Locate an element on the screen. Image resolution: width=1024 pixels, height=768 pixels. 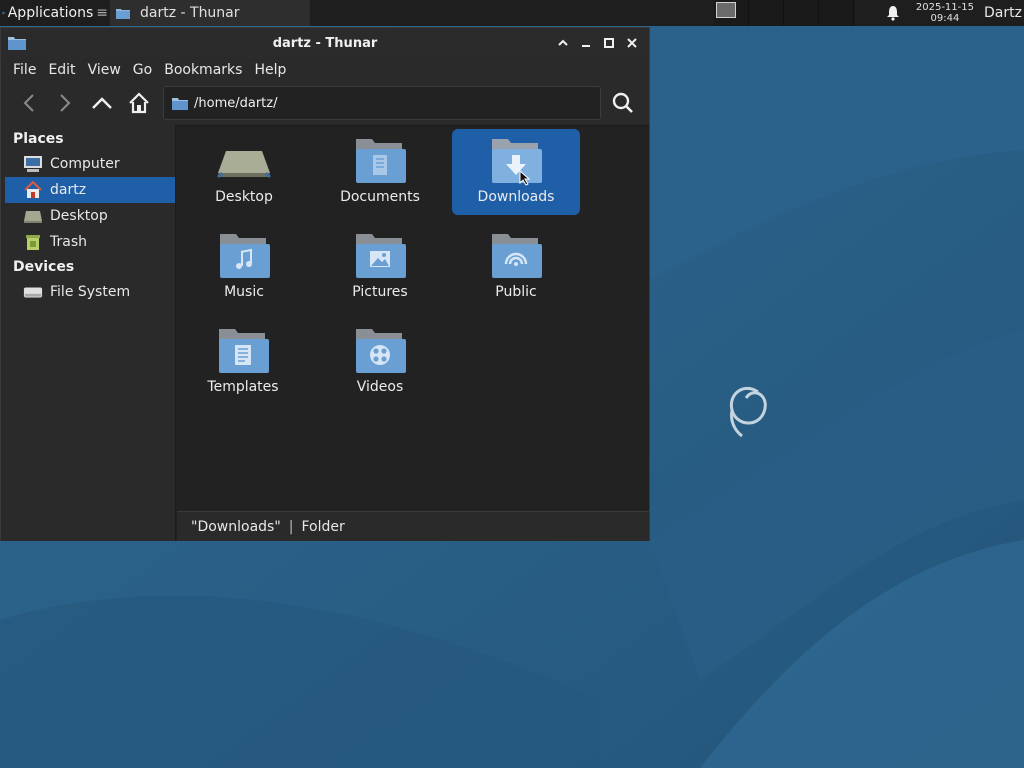
taskbar-label: dartz - Thunar is located at coordinates (190, 13).